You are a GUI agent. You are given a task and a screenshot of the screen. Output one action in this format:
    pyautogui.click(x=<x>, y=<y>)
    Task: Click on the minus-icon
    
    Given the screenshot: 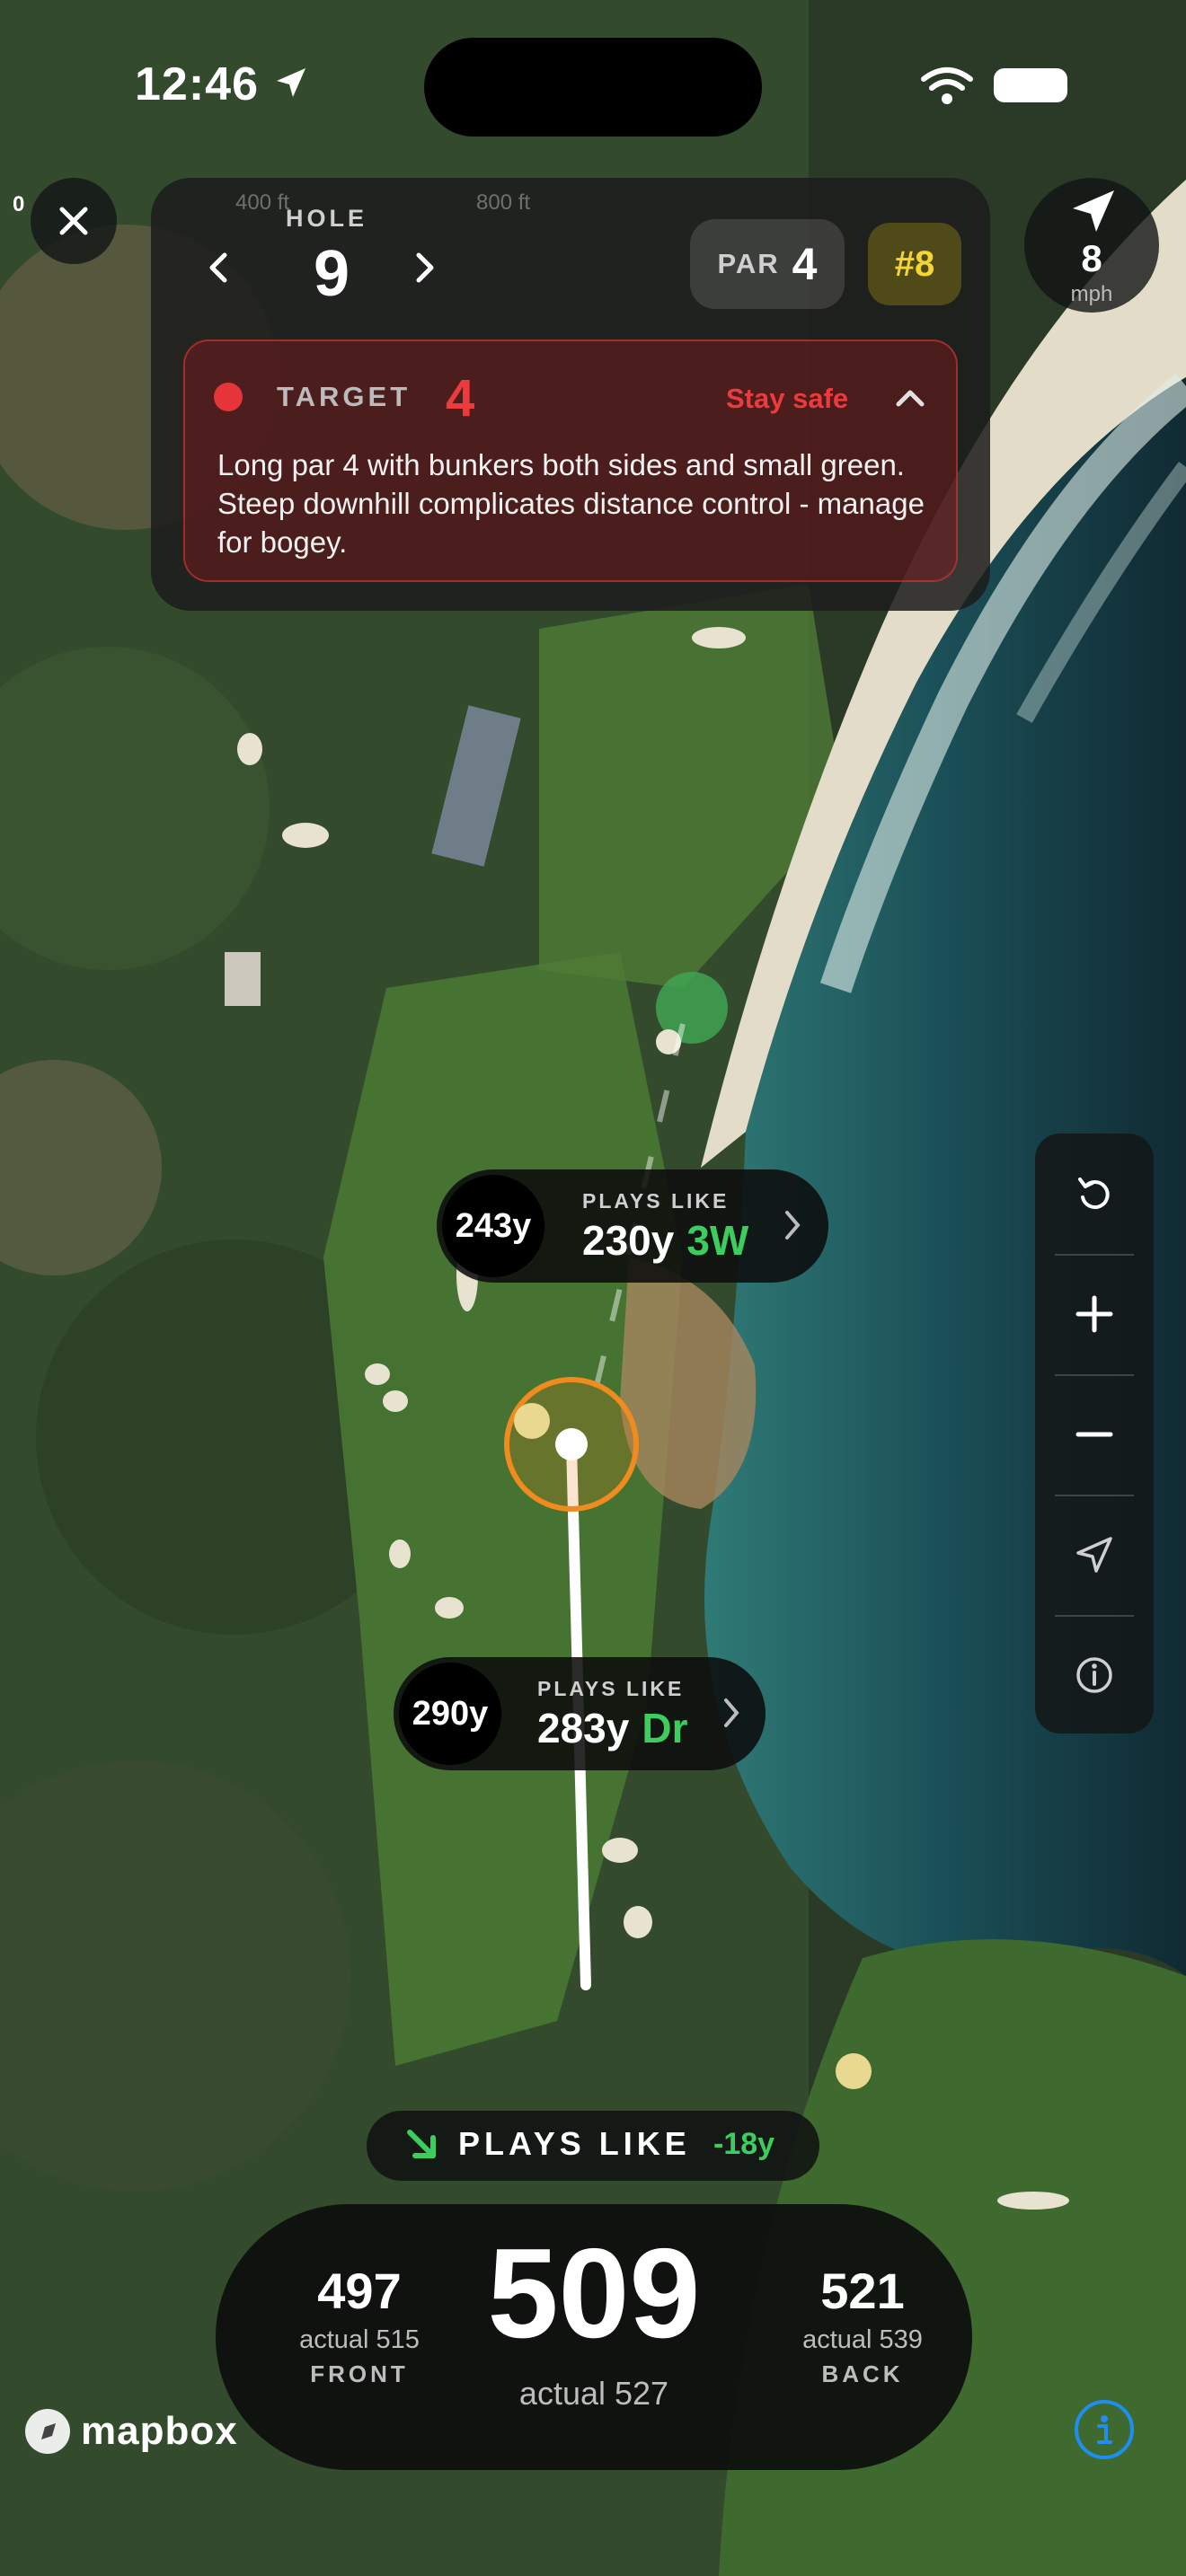 What is the action you would take?
    pyautogui.click(x=1094, y=1434)
    